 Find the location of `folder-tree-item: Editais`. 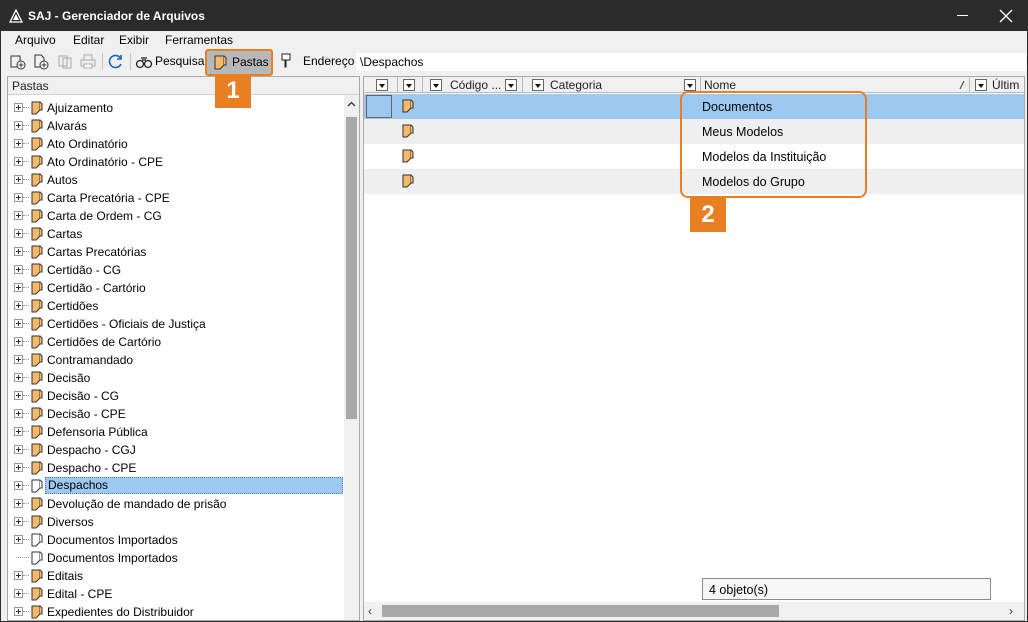

folder-tree-item: Editais is located at coordinates (176, 576).